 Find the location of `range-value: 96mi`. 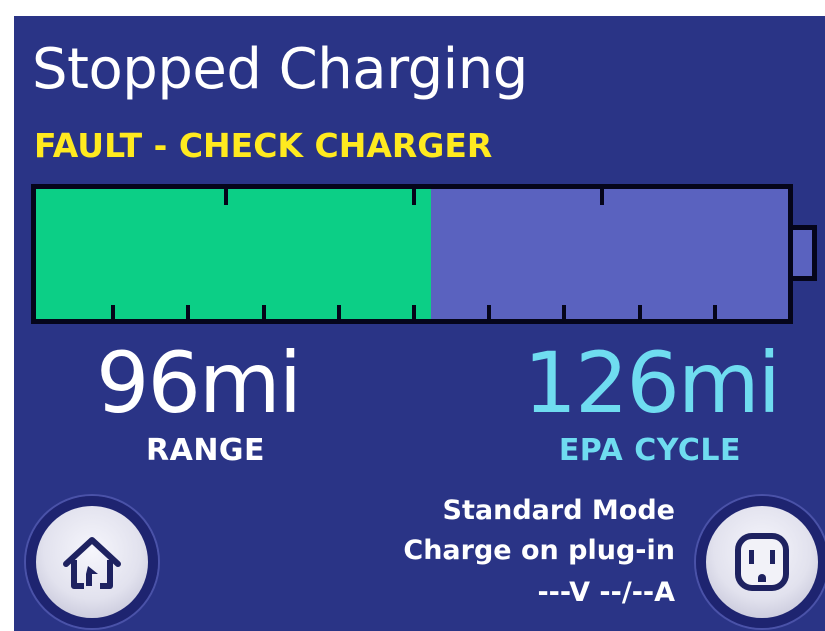

range-value: 96mi is located at coordinates (199, 383).